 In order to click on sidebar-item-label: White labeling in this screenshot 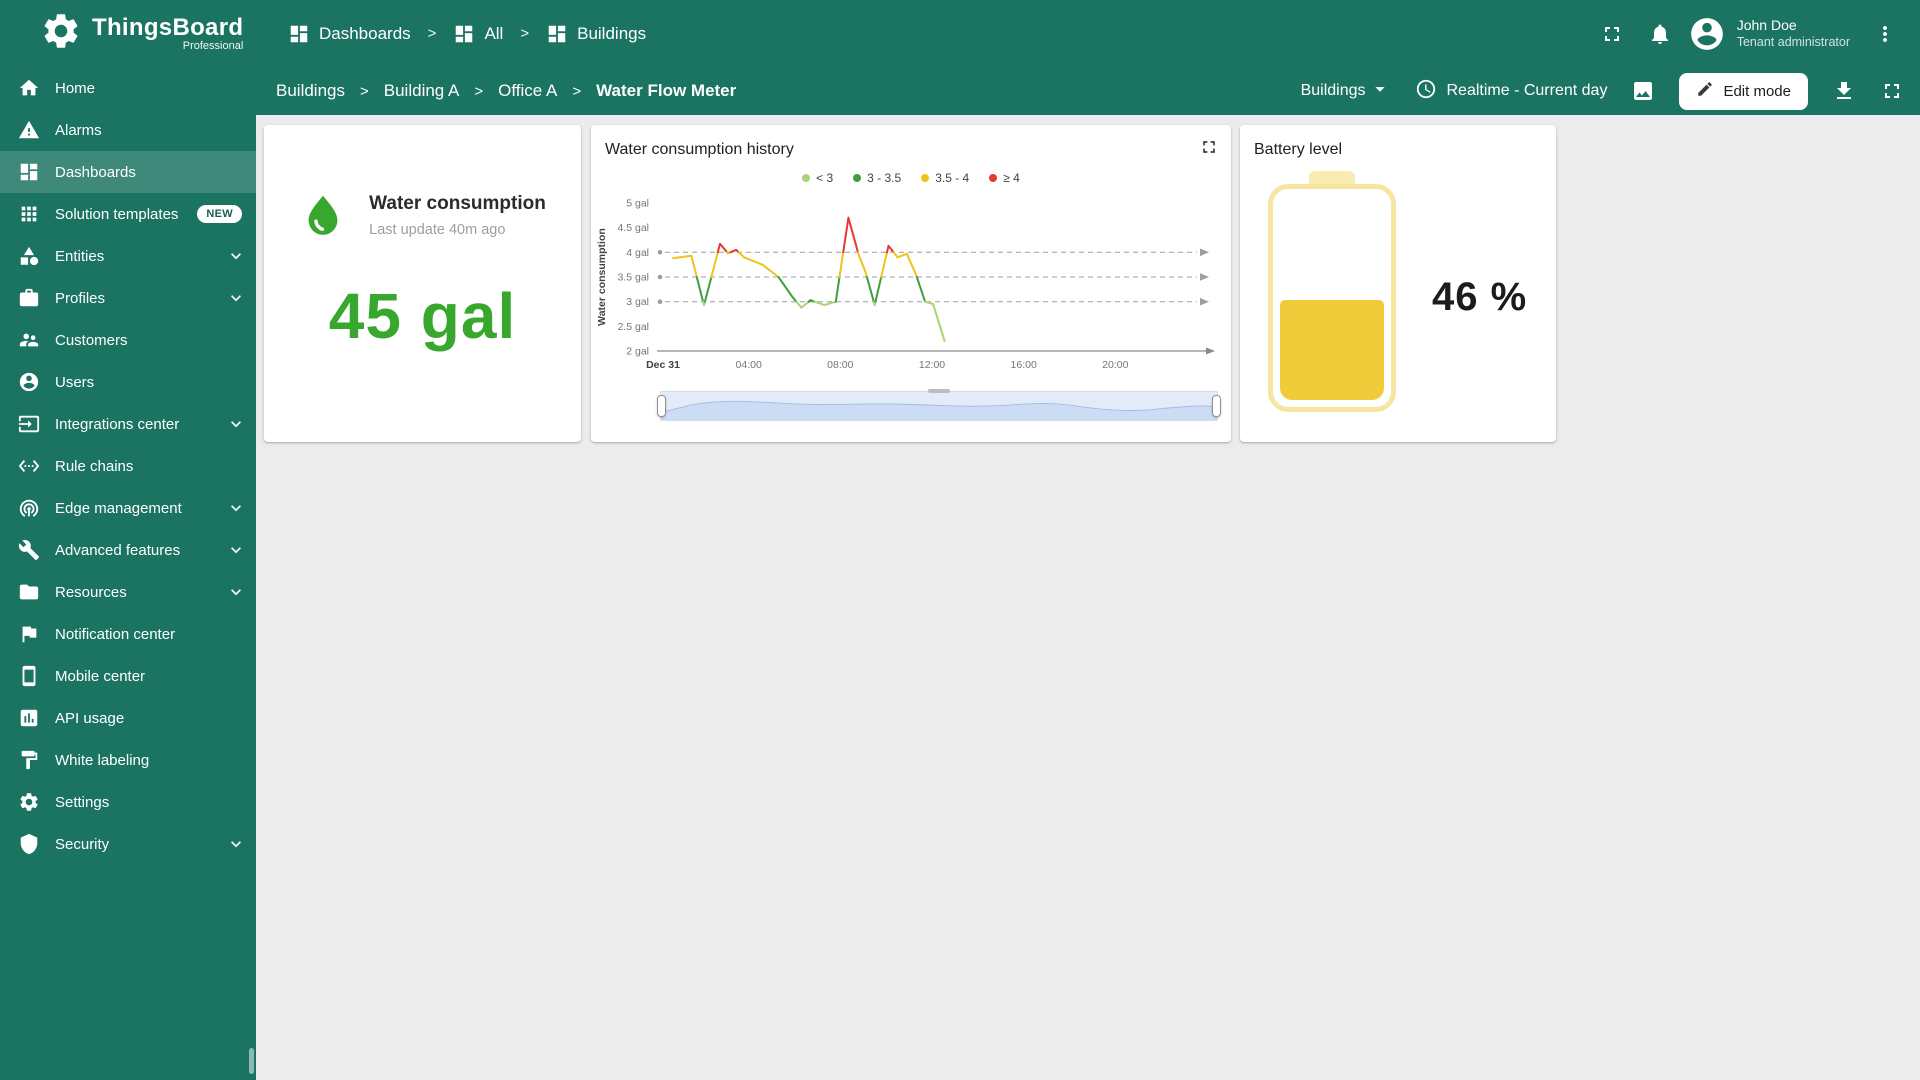, I will do `click(102, 760)`.